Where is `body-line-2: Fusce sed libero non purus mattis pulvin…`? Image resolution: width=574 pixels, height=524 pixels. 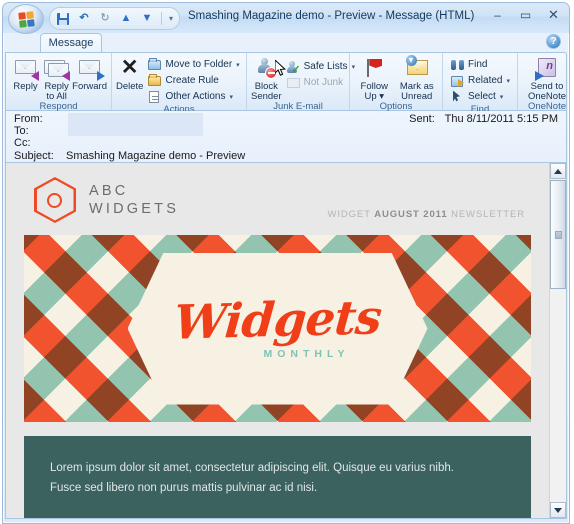 body-line-2: Fusce sed libero non purus mattis pulvin… is located at coordinates (184, 488).